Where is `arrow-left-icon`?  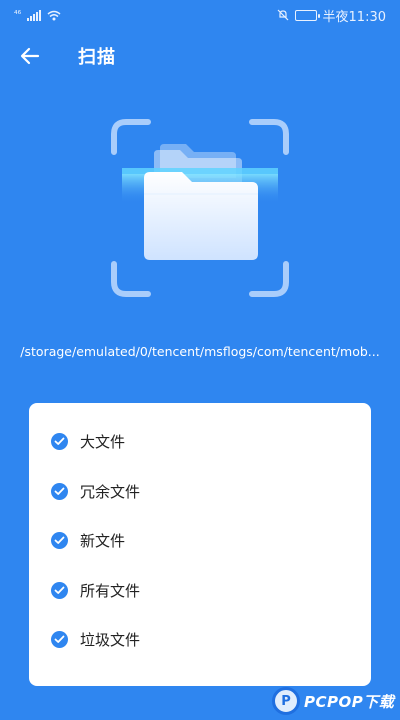
arrow-left-icon is located at coordinates (30, 56).